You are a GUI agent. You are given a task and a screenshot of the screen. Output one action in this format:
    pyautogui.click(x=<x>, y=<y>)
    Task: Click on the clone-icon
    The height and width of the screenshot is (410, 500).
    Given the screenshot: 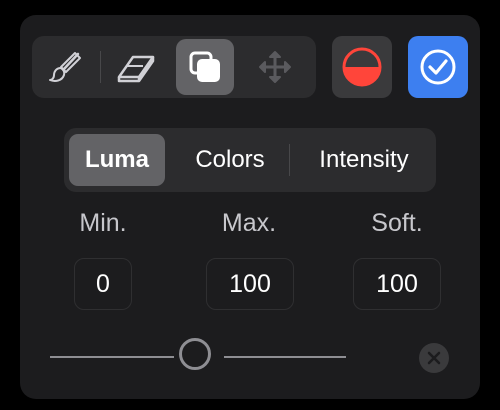 What is the action you would take?
    pyautogui.click(x=204, y=66)
    